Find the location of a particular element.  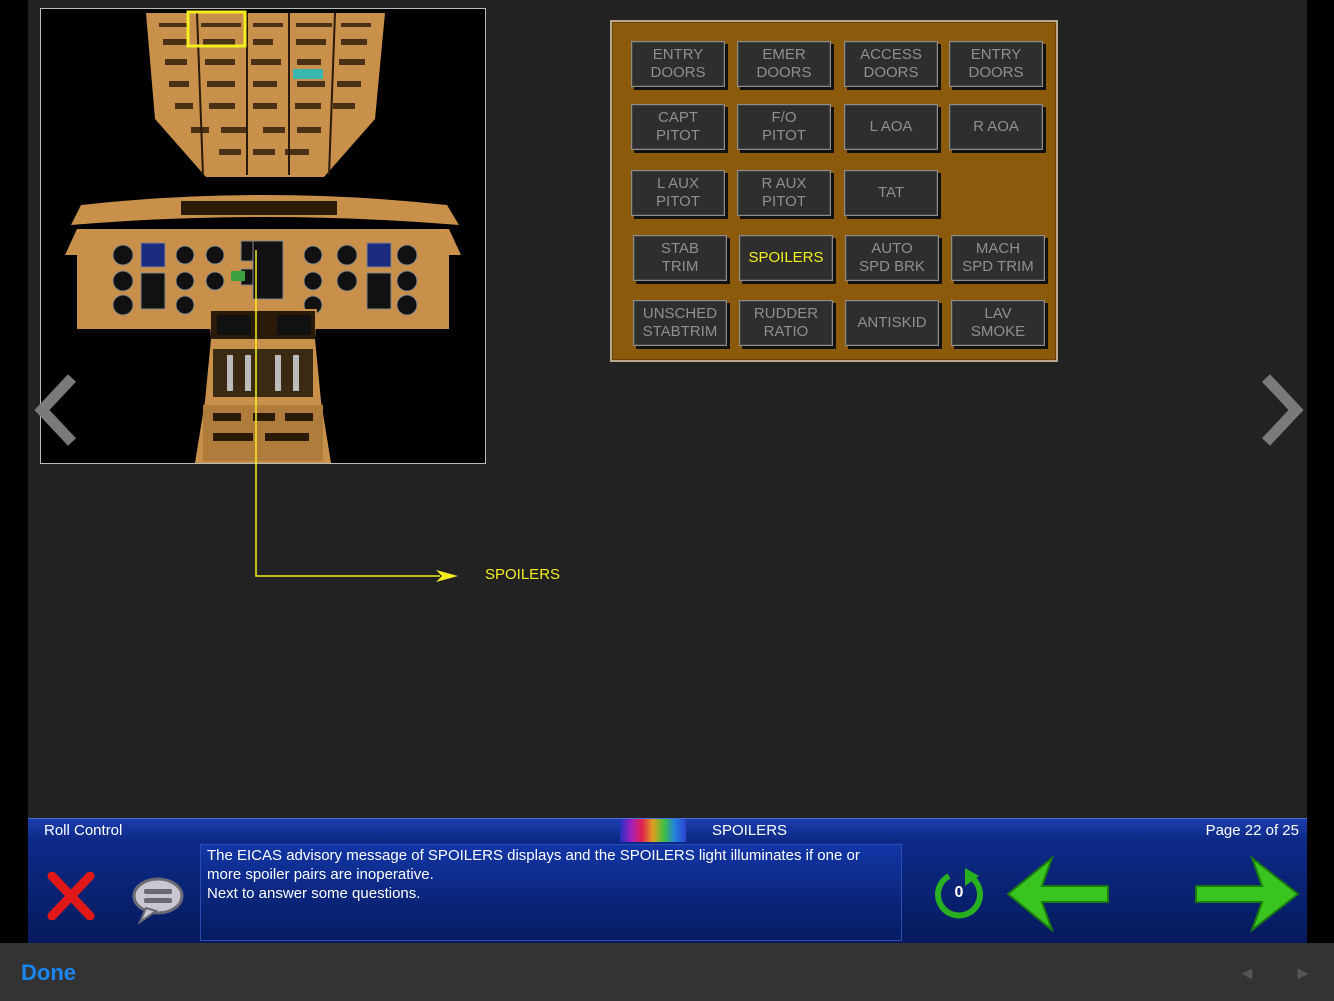

close-x-icon is located at coordinates (71, 896).